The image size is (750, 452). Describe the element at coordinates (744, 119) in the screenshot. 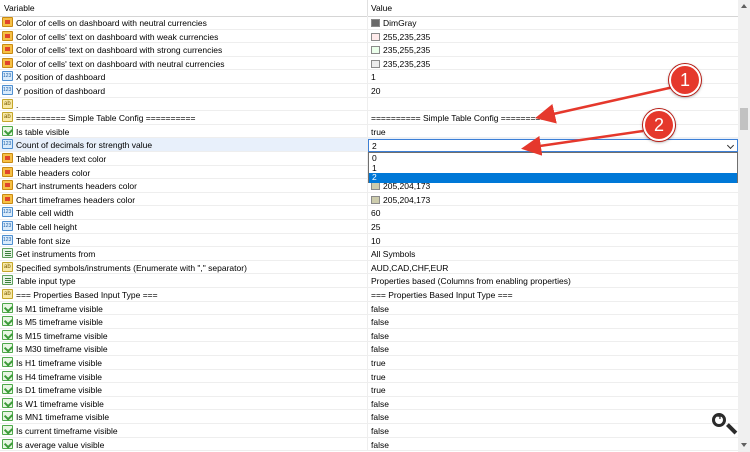

I see `scrollbar-thumb` at that location.